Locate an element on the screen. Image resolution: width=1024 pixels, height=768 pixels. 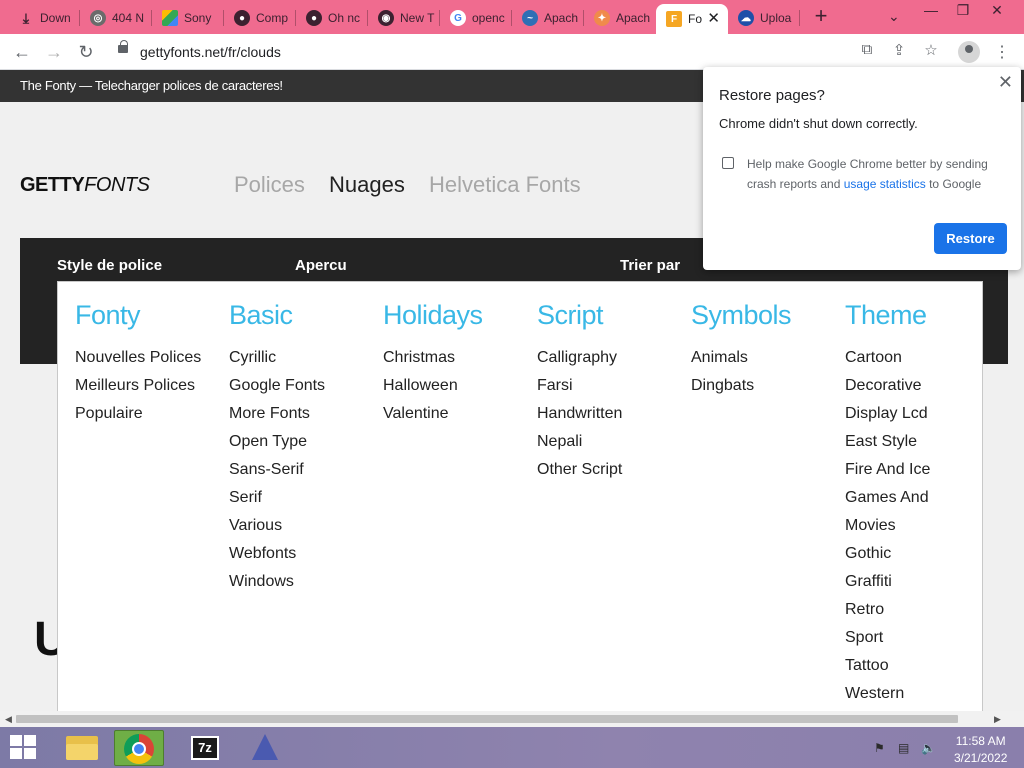
tab-upload: ☁ Uploa is located at coordinates (764, 18).